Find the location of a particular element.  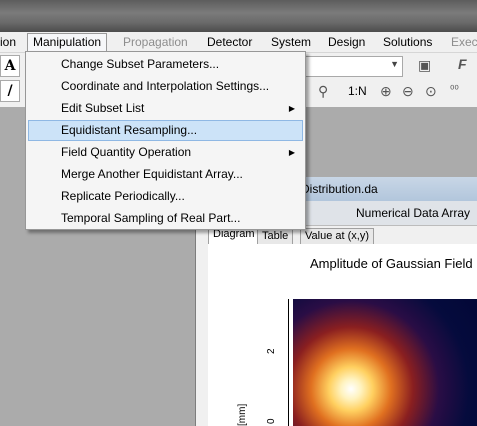

y-axis-line is located at coordinates (288, 362).